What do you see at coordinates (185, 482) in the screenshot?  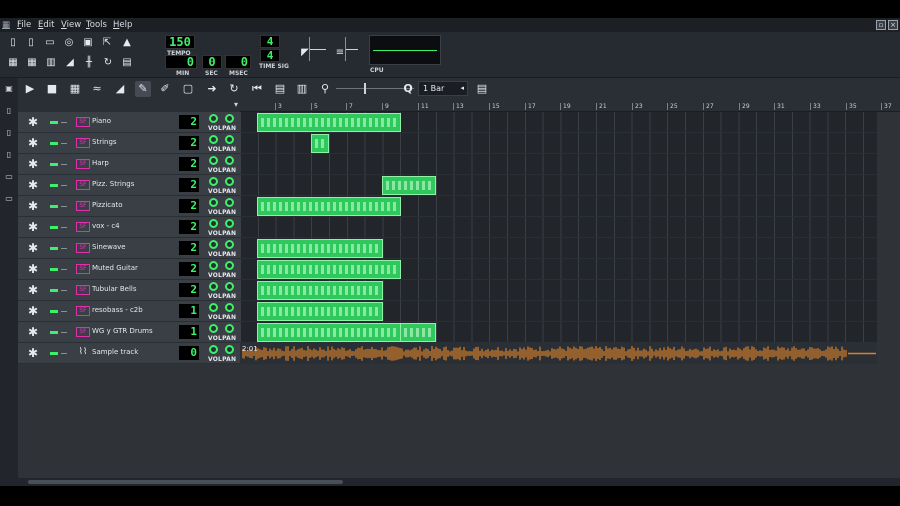 I see `horizontal-scrollbar-thumb` at bounding box center [185, 482].